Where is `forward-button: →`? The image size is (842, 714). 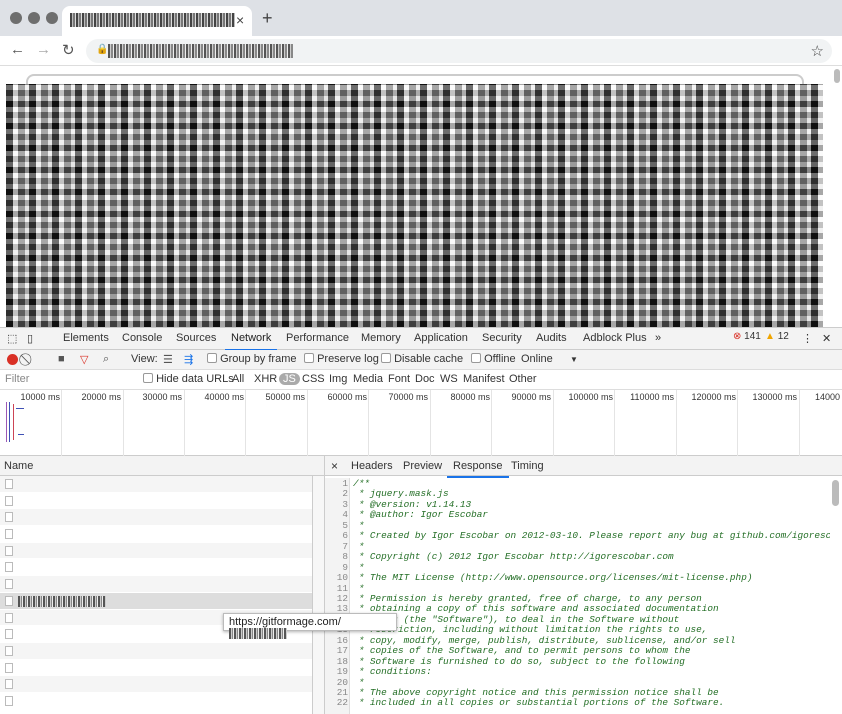
forward-button: → is located at coordinates (43, 49).